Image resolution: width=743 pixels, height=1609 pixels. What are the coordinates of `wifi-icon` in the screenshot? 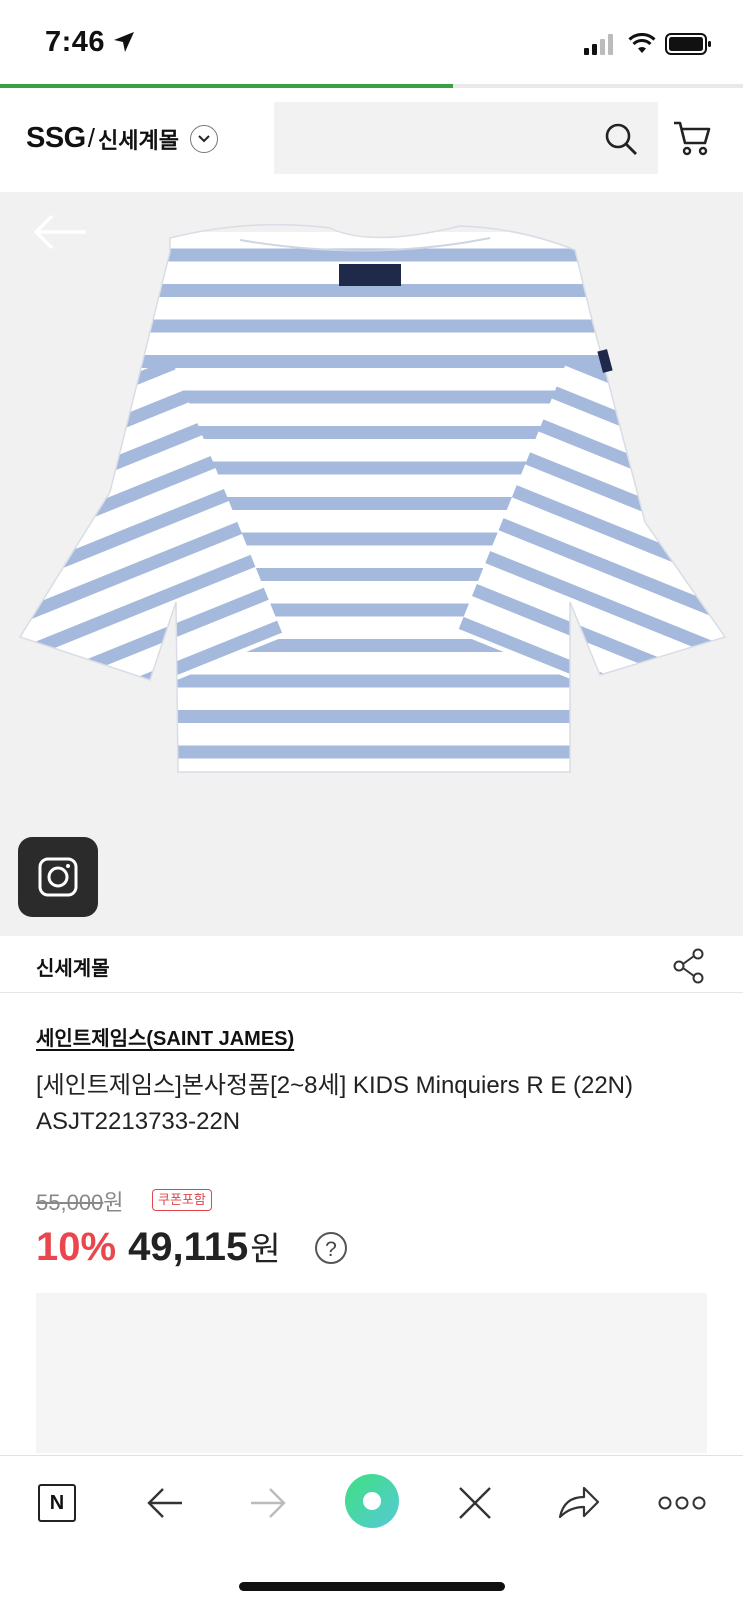 It's located at (642, 43).